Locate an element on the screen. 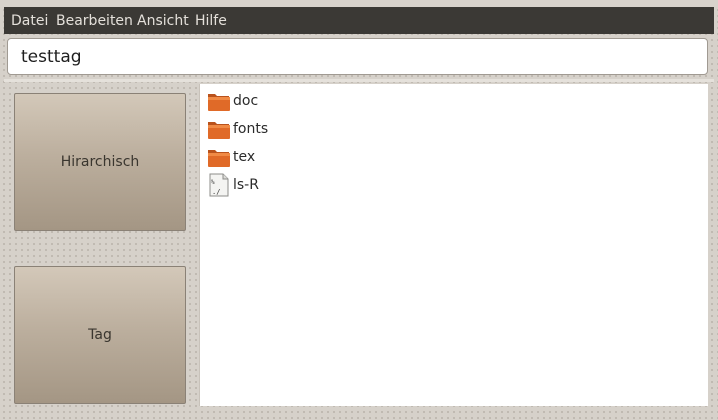 The height and width of the screenshot is (420, 718). file-item-ls-r: % ./ ls-R is located at coordinates (307, 185).